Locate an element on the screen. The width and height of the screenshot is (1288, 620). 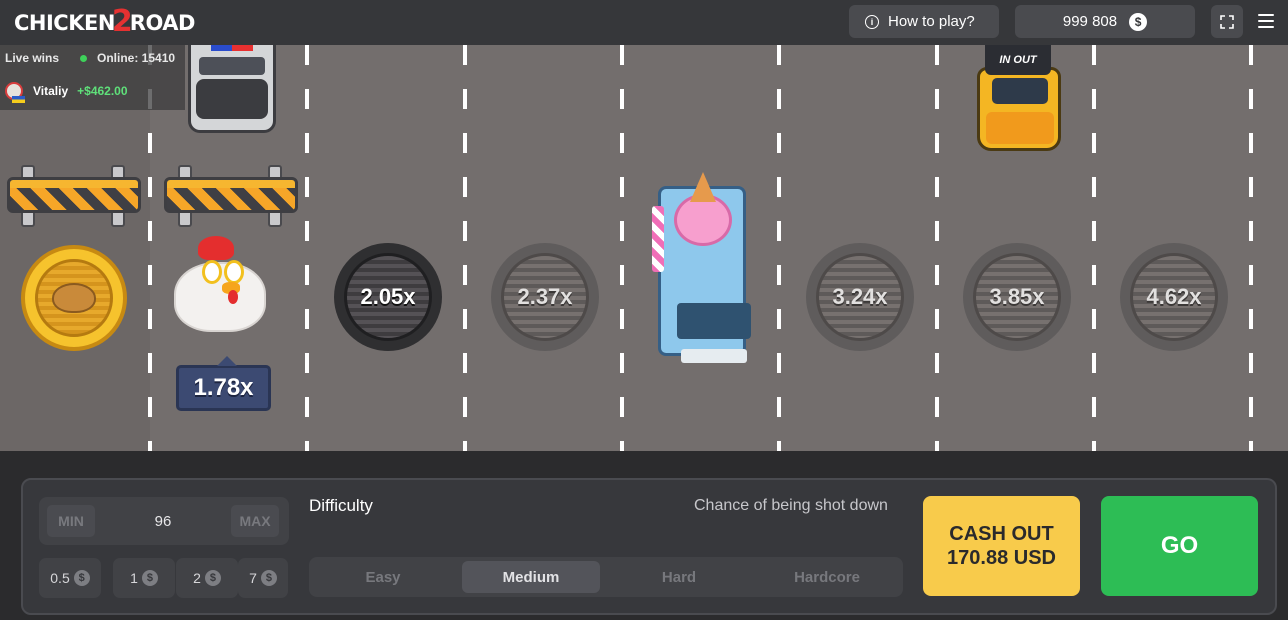
difficulty-option-medium: Medium is located at coordinates (531, 577).